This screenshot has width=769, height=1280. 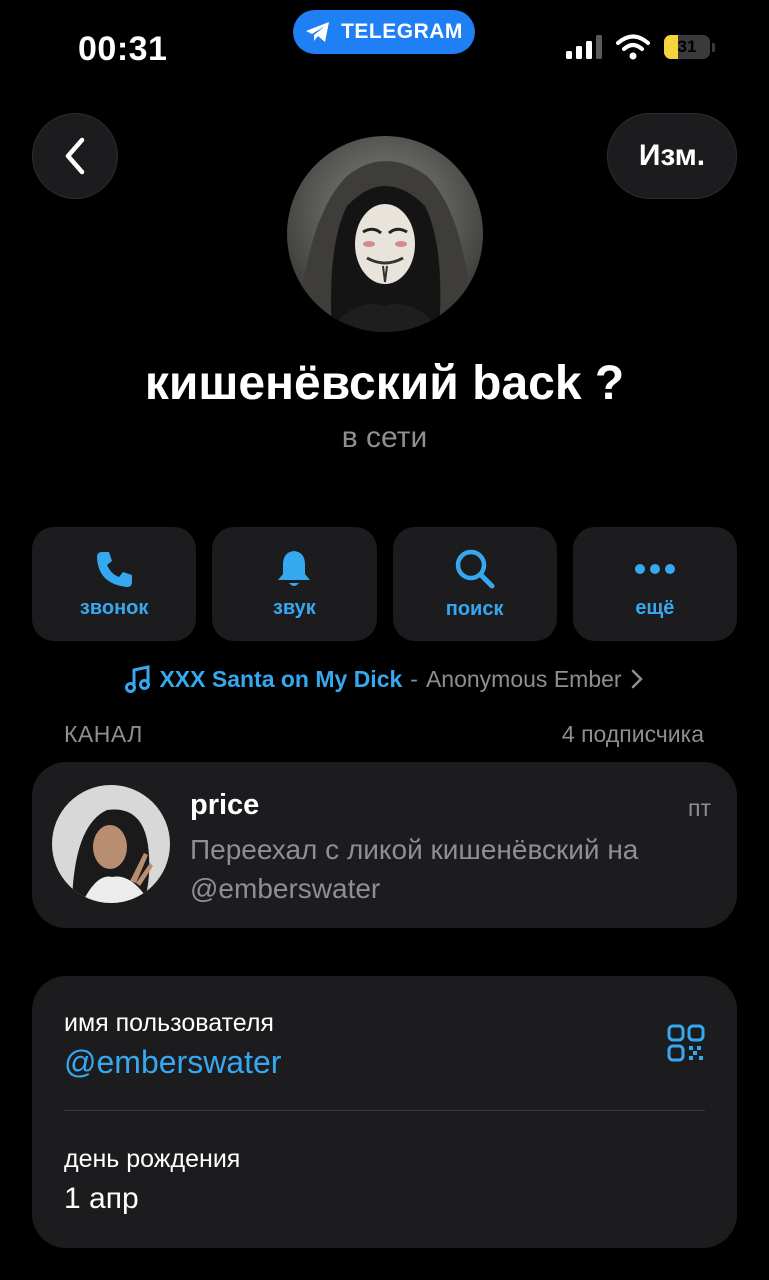 What do you see at coordinates (671, 47) in the screenshot?
I see `battery-fill` at bounding box center [671, 47].